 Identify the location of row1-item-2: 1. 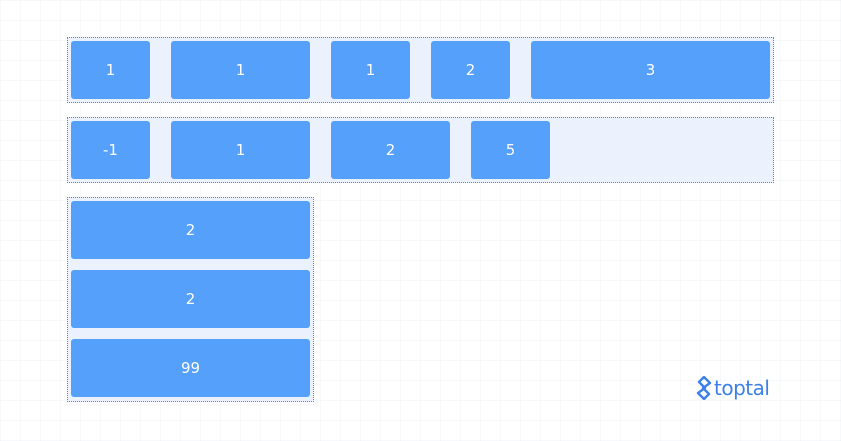
(240, 70).